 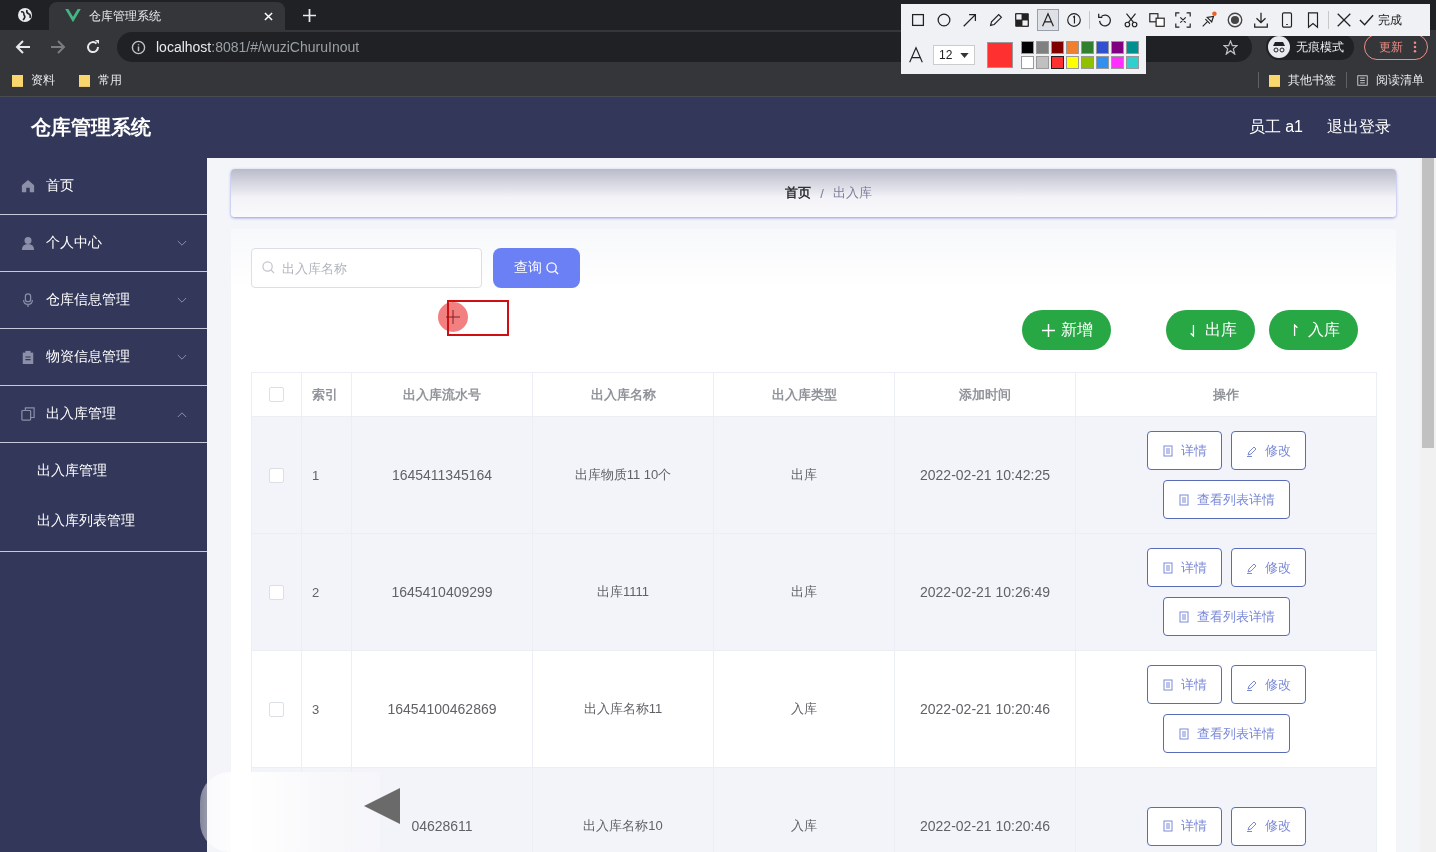 What do you see at coordinates (798, 193) in the screenshot?
I see `breadcrumb-link: 首页` at bounding box center [798, 193].